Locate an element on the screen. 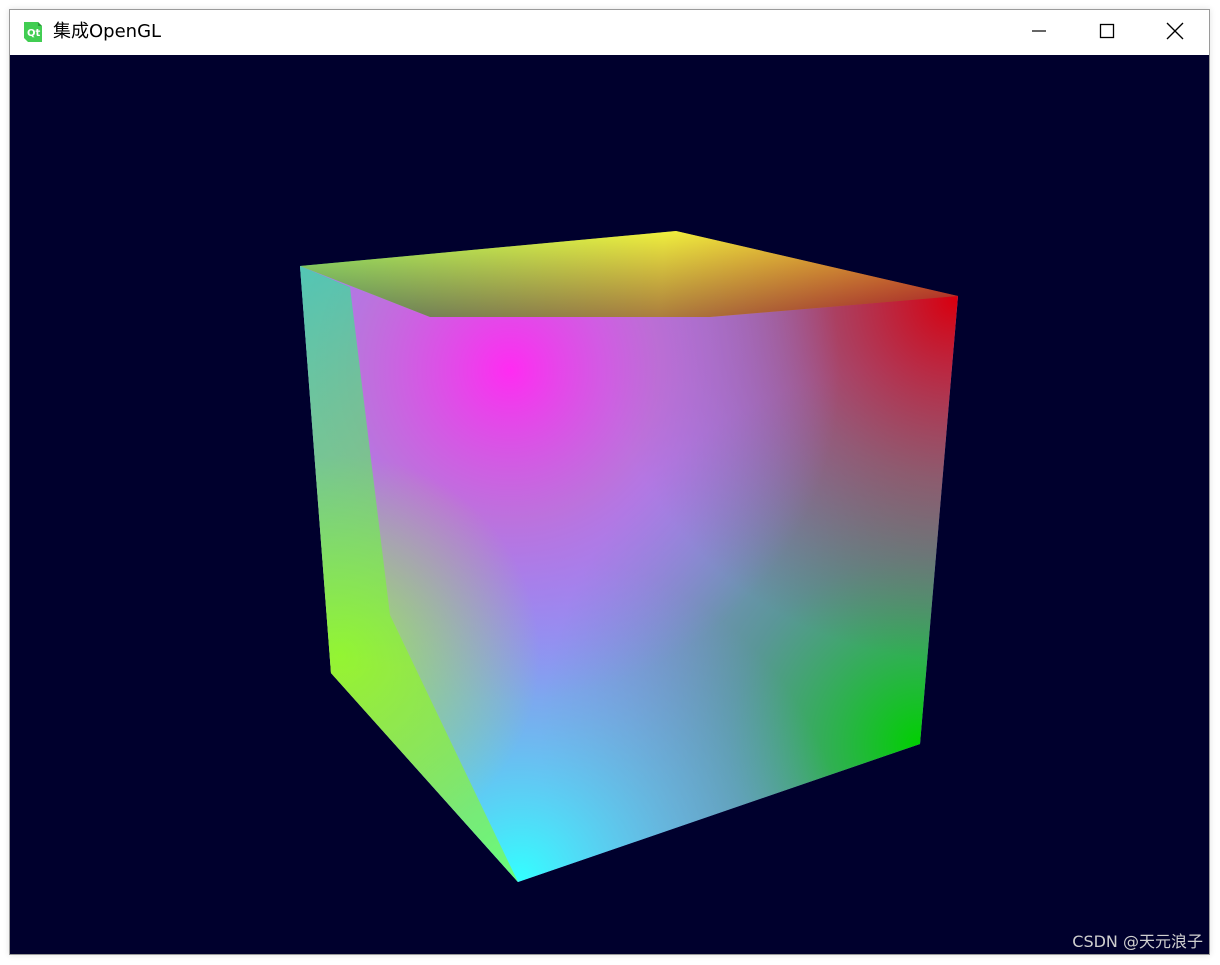  minimize-icon is located at coordinates (1039, 33).